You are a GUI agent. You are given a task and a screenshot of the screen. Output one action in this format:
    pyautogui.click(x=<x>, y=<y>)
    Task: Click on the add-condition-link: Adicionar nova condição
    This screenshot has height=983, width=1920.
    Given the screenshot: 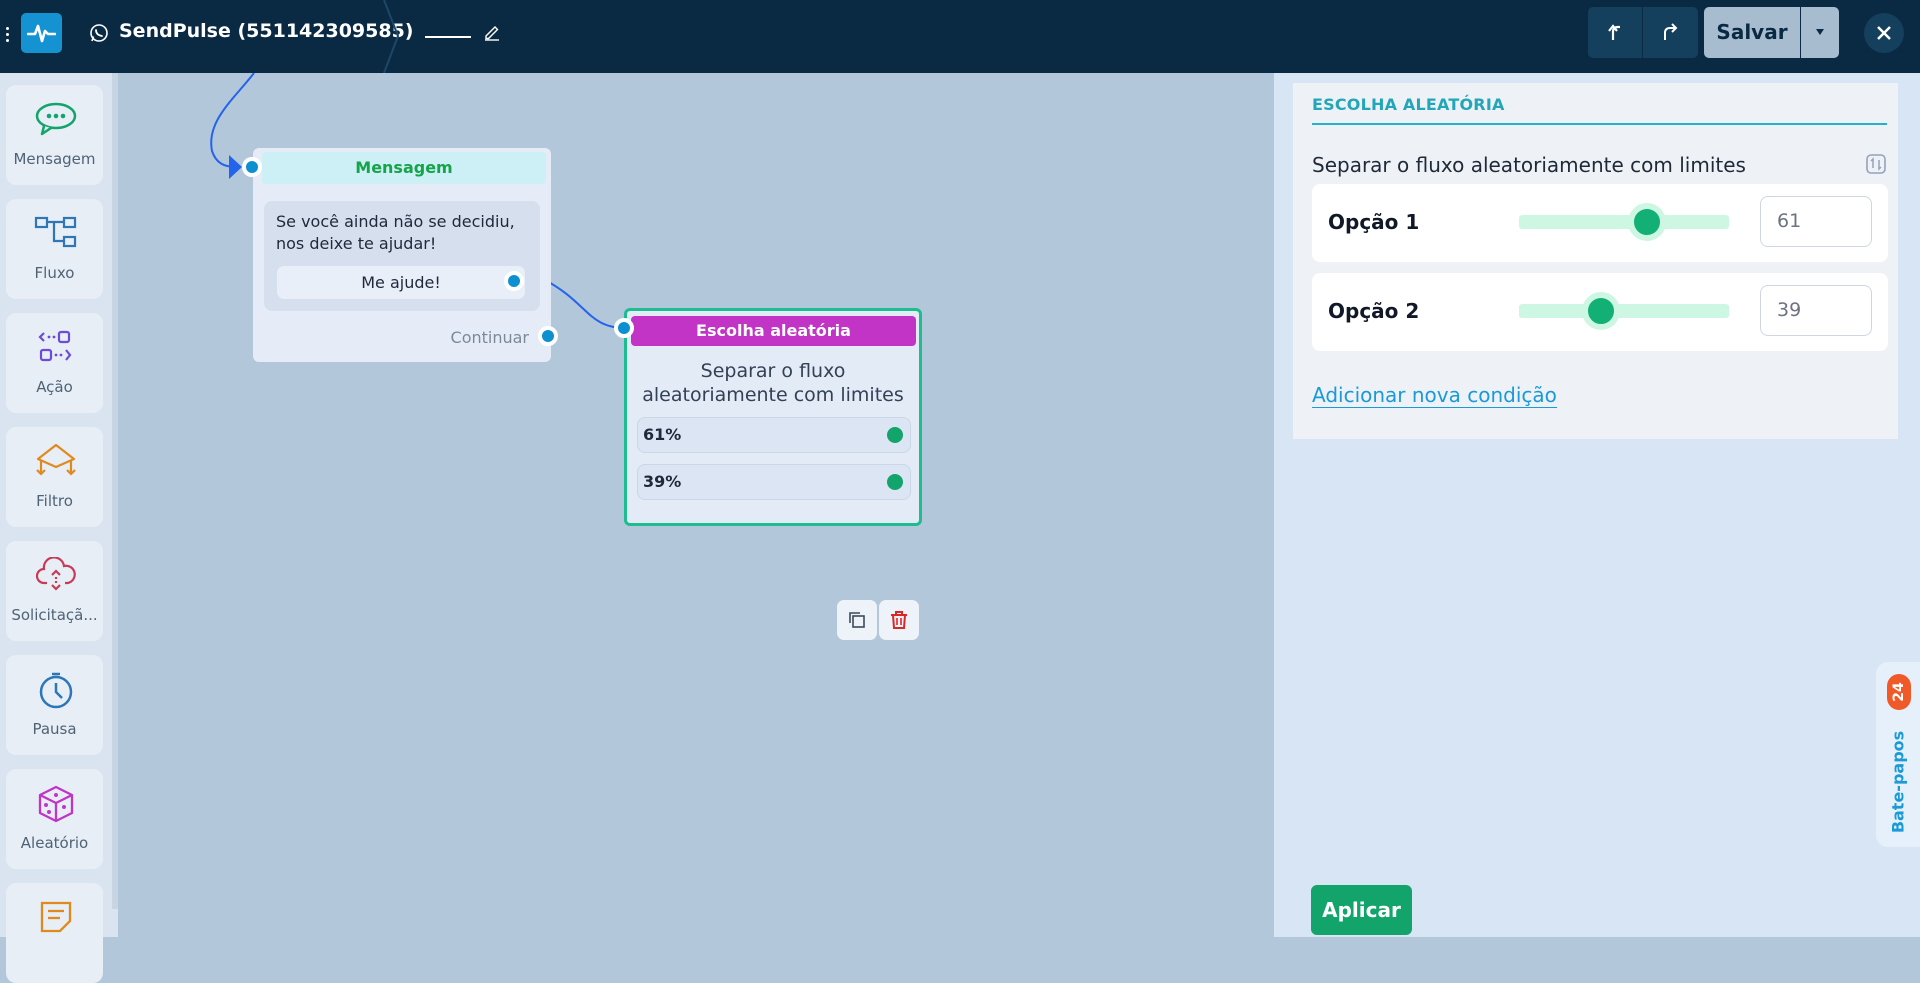 What is the action you would take?
    pyautogui.click(x=1434, y=395)
    